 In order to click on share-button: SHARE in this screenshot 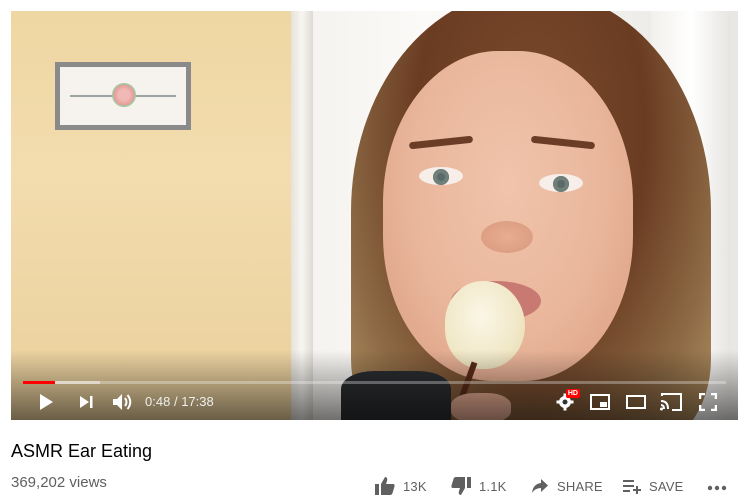, I will do `click(567, 486)`.